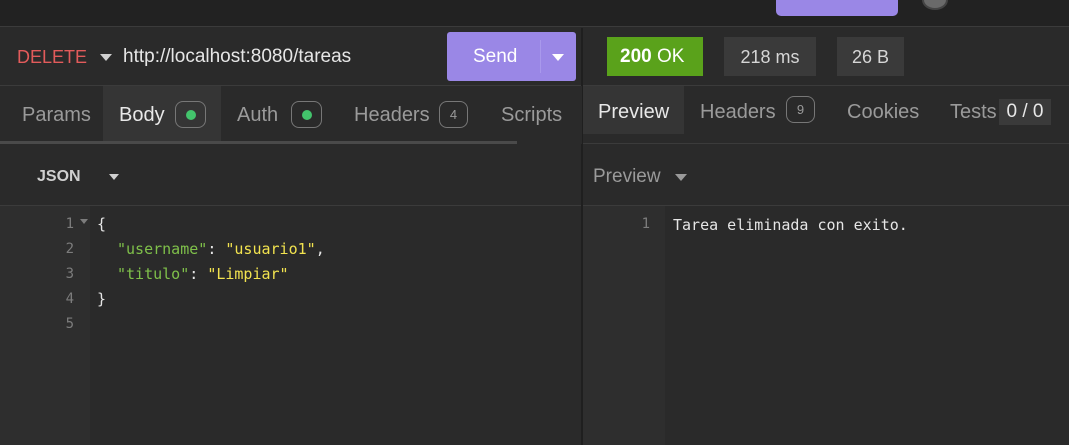 The width and height of the screenshot is (1069, 445). What do you see at coordinates (670, 56) in the screenshot?
I see `status-text: OK` at bounding box center [670, 56].